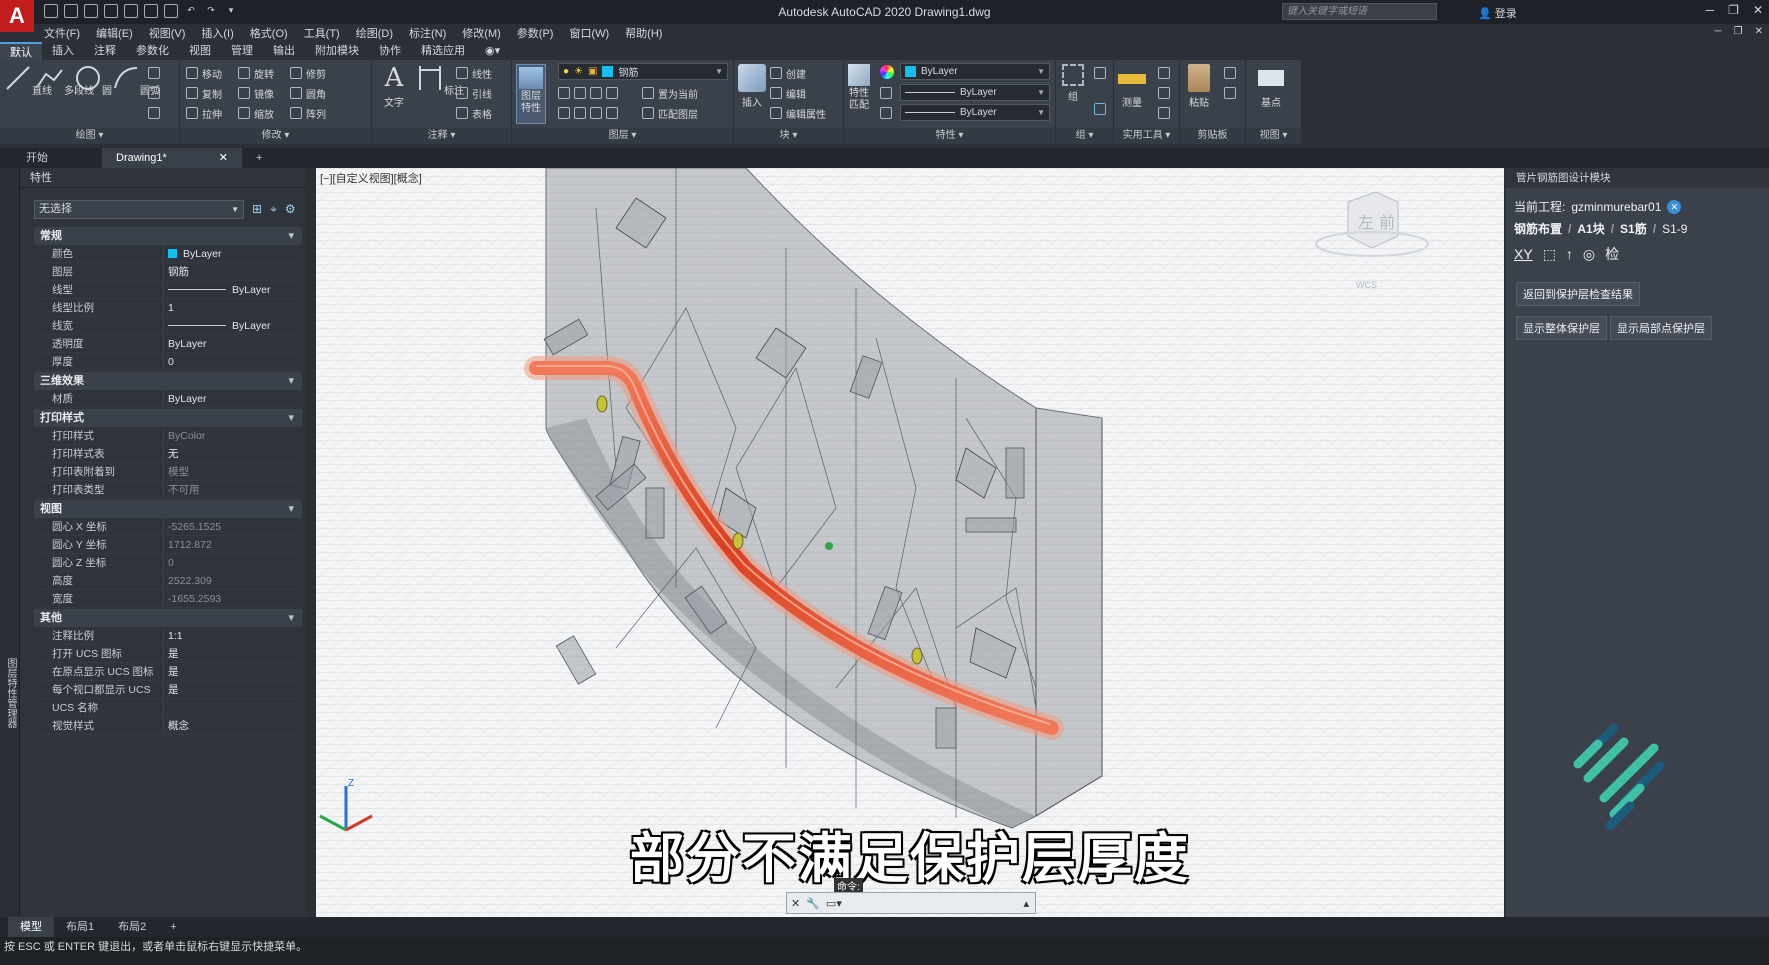 This screenshot has width=1769, height=965. What do you see at coordinates (589, 33) in the screenshot?
I see `menu-window: 窗口(W)` at bounding box center [589, 33].